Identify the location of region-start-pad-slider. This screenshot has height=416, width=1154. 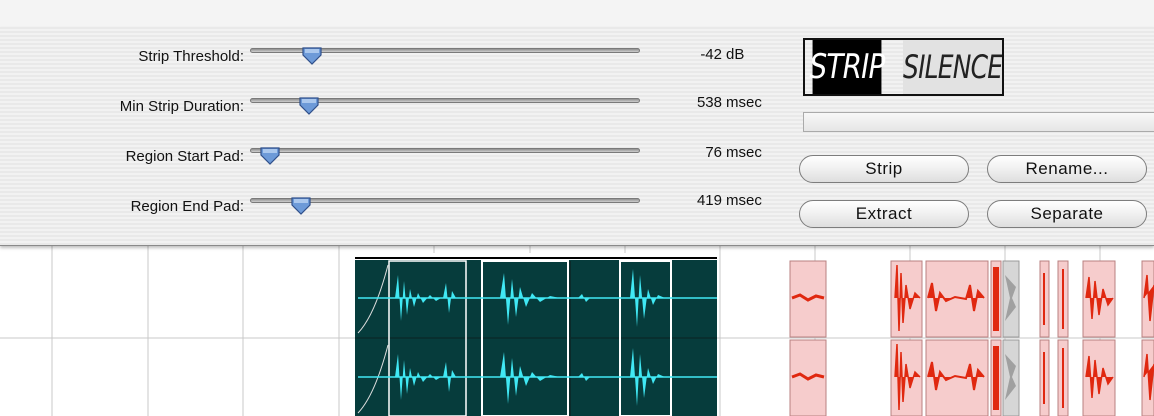
(445, 150).